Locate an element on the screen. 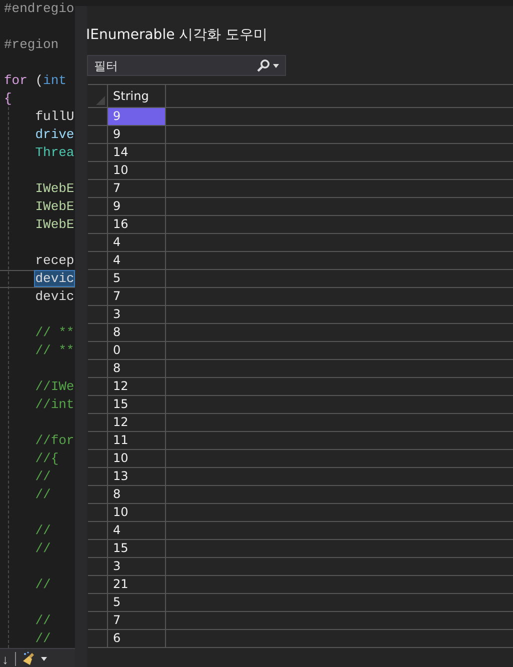  code-text: Threa is located at coordinates (54, 152).